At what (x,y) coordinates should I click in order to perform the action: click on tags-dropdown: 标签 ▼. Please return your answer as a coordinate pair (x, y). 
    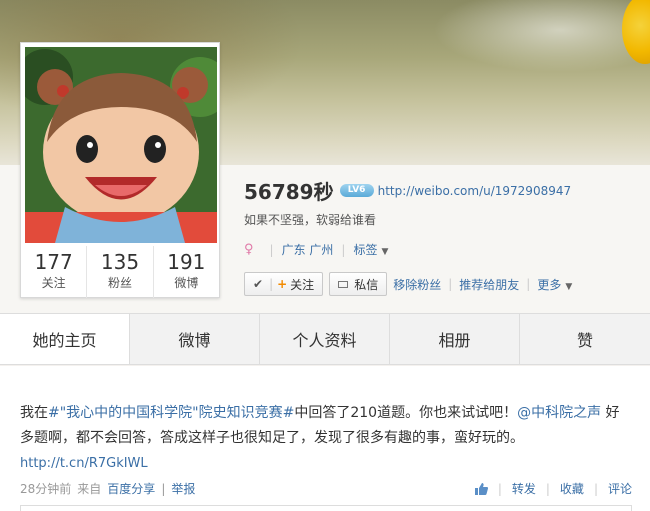
    Looking at the image, I should click on (370, 249).